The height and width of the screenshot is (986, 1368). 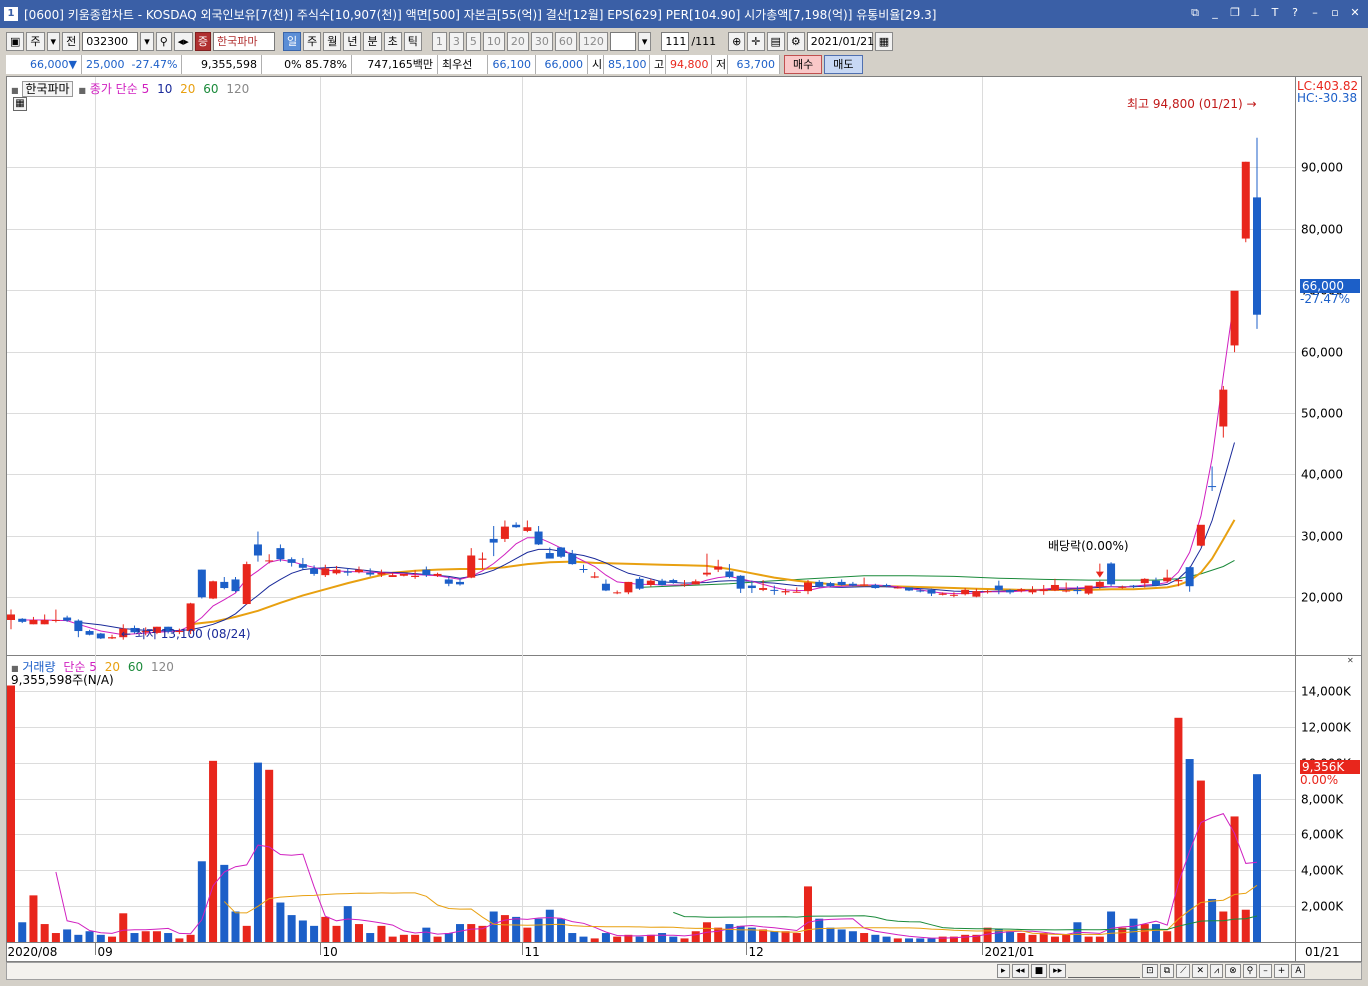 I want to click on stock-name-field: 한국파마, so click(x=243, y=41).